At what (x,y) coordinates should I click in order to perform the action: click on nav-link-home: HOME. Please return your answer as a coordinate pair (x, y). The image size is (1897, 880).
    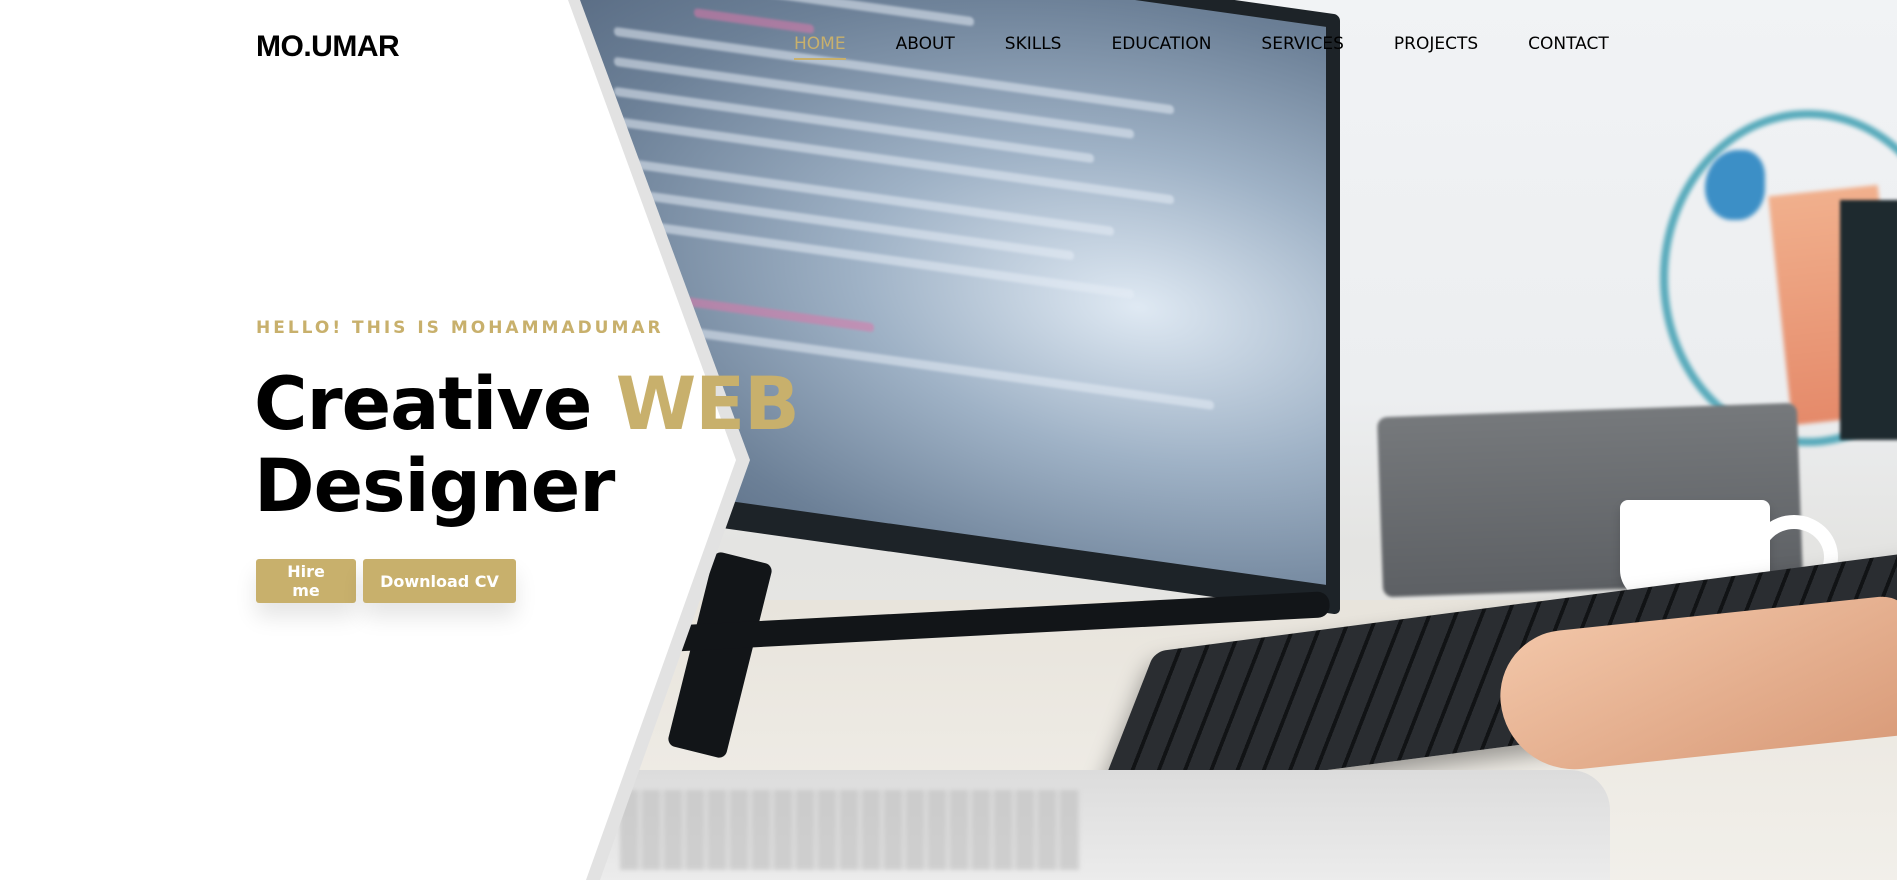
    Looking at the image, I should click on (820, 47).